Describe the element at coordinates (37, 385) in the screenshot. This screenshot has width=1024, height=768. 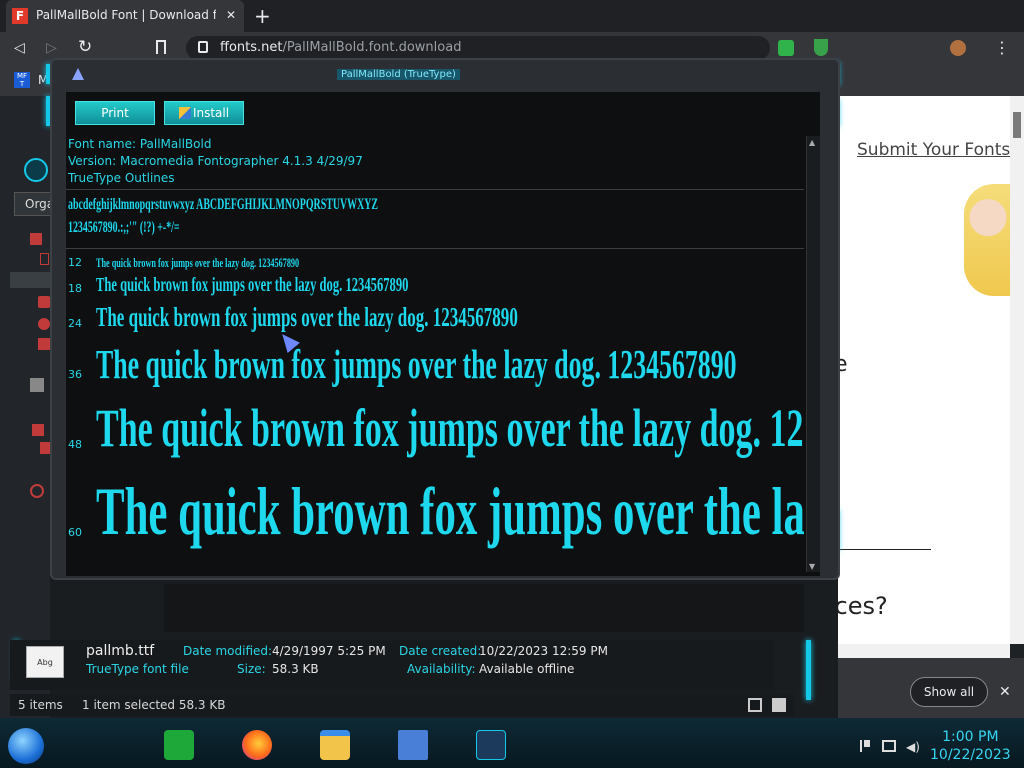
I see `nav-image-icon` at that location.